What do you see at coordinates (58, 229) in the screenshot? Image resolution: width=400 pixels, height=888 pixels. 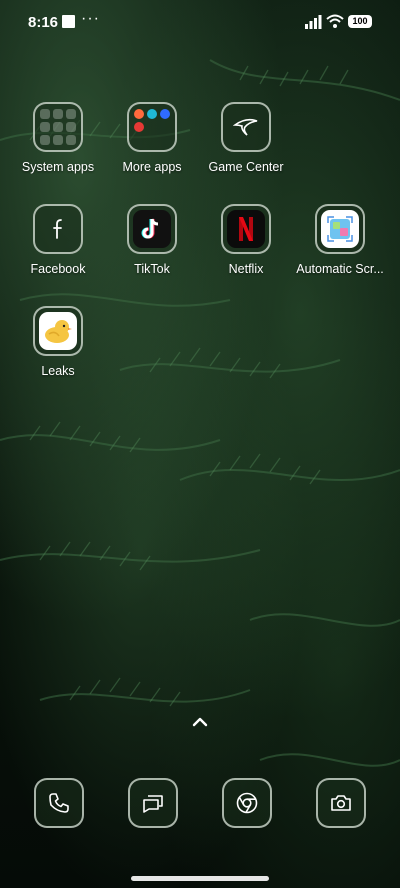 I see `facebook-icon` at bounding box center [58, 229].